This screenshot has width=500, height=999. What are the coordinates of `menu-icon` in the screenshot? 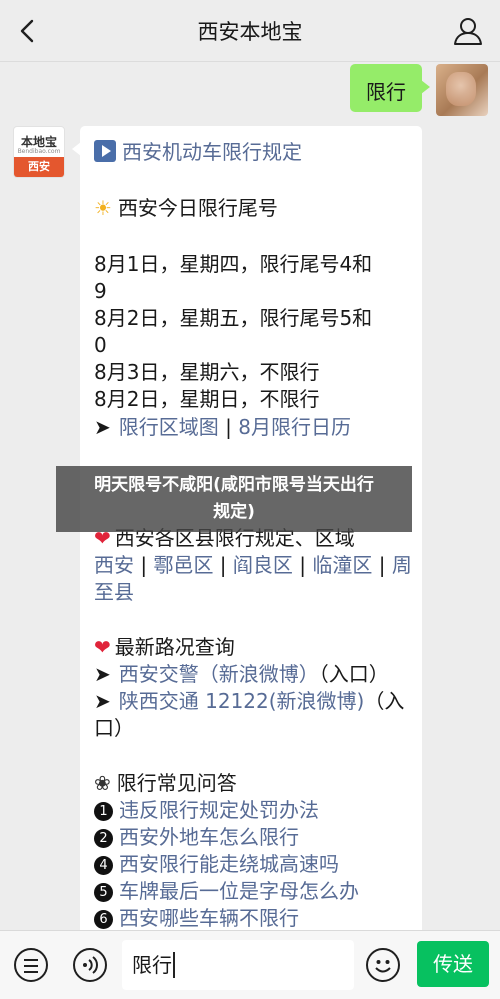 It's located at (31, 965).